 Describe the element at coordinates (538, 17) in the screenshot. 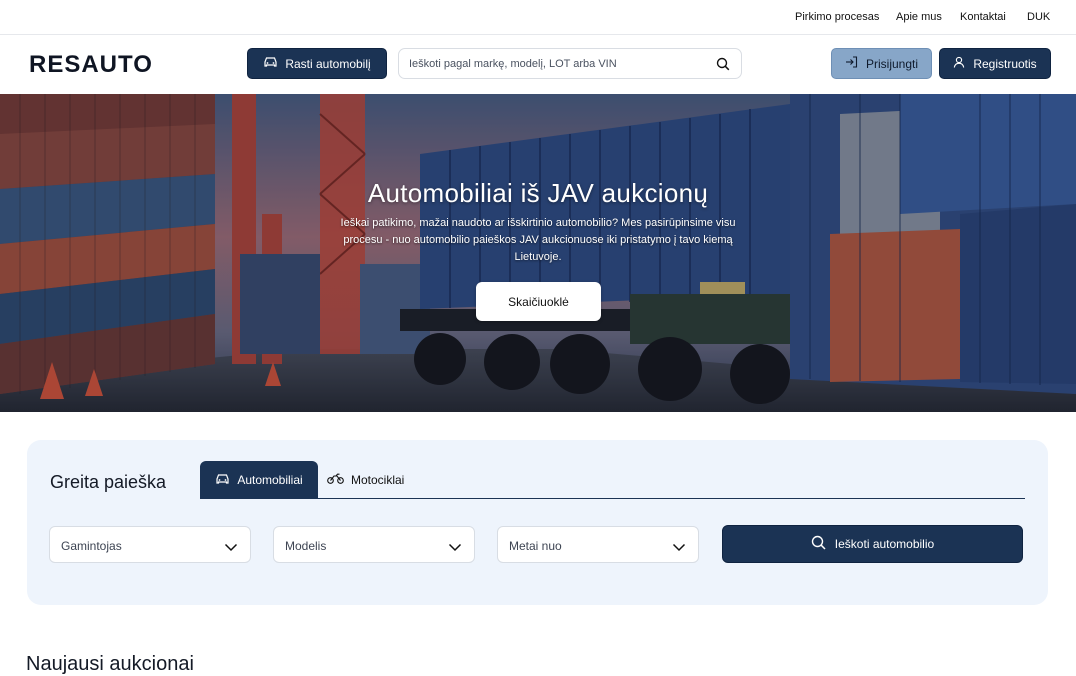

I see `top-utility-bar: Pirkimo procesas Apie mus Kontaktai DUK` at that location.